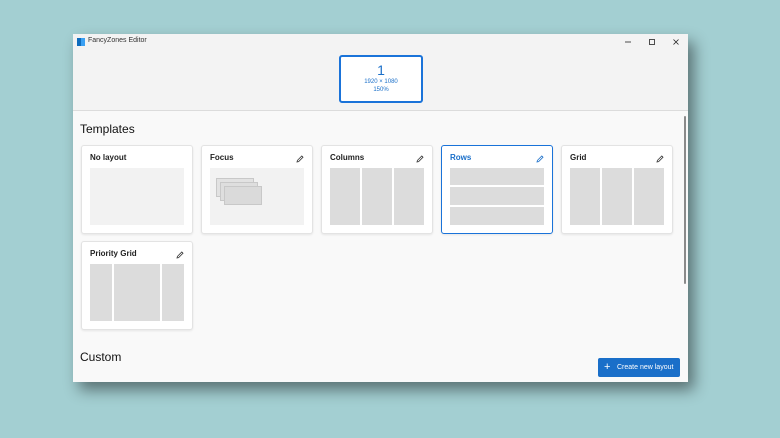 The width and height of the screenshot is (780, 438). I want to click on close-icon, so click(676, 42).